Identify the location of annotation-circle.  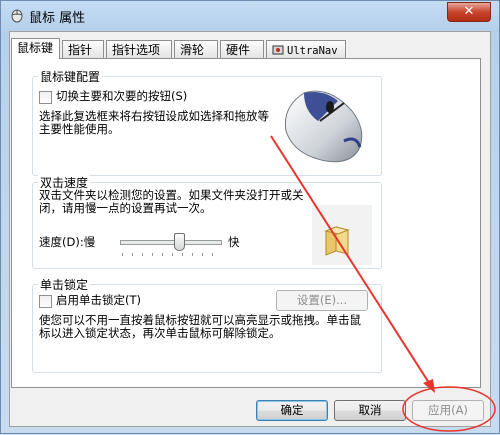
(449, 409).